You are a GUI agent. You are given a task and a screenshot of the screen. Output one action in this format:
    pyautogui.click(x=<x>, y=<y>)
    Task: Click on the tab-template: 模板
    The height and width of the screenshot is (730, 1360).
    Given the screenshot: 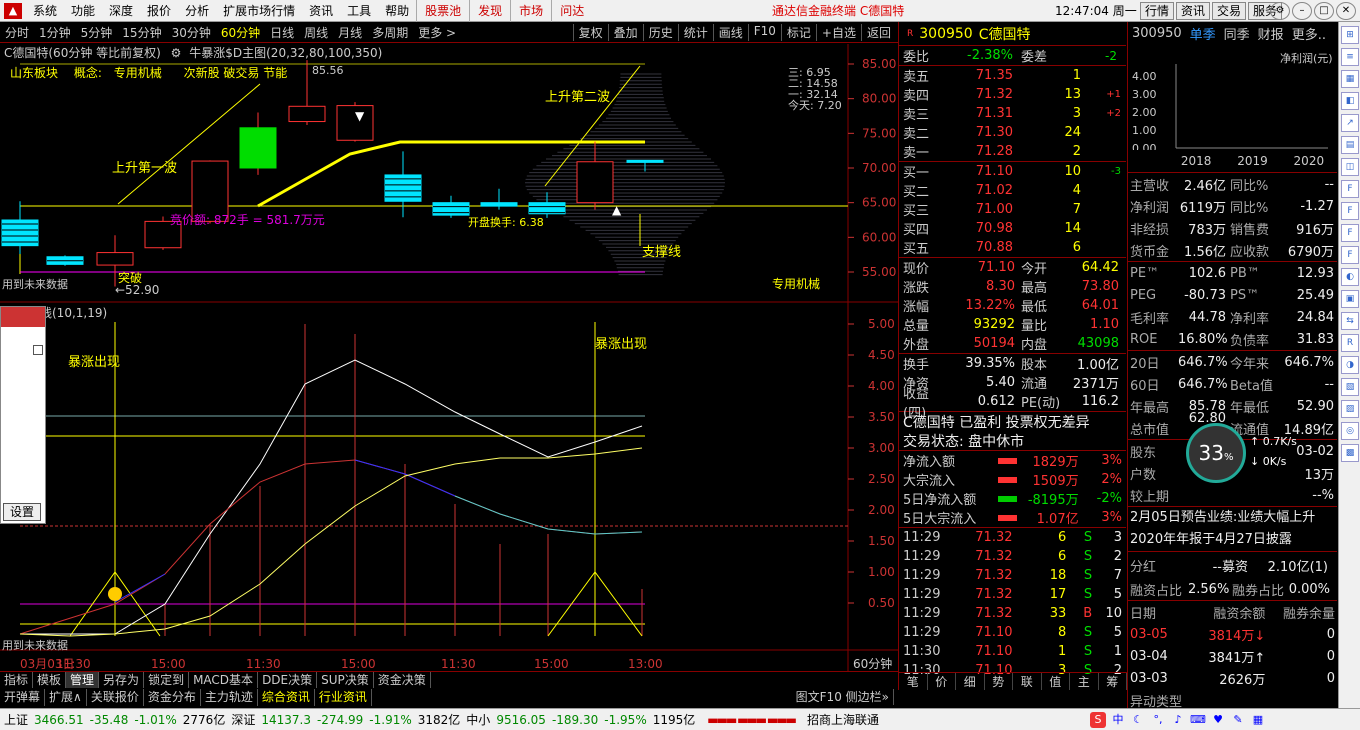 What is the action you would take?
    pyautogui.click(x=50, y=680)
    